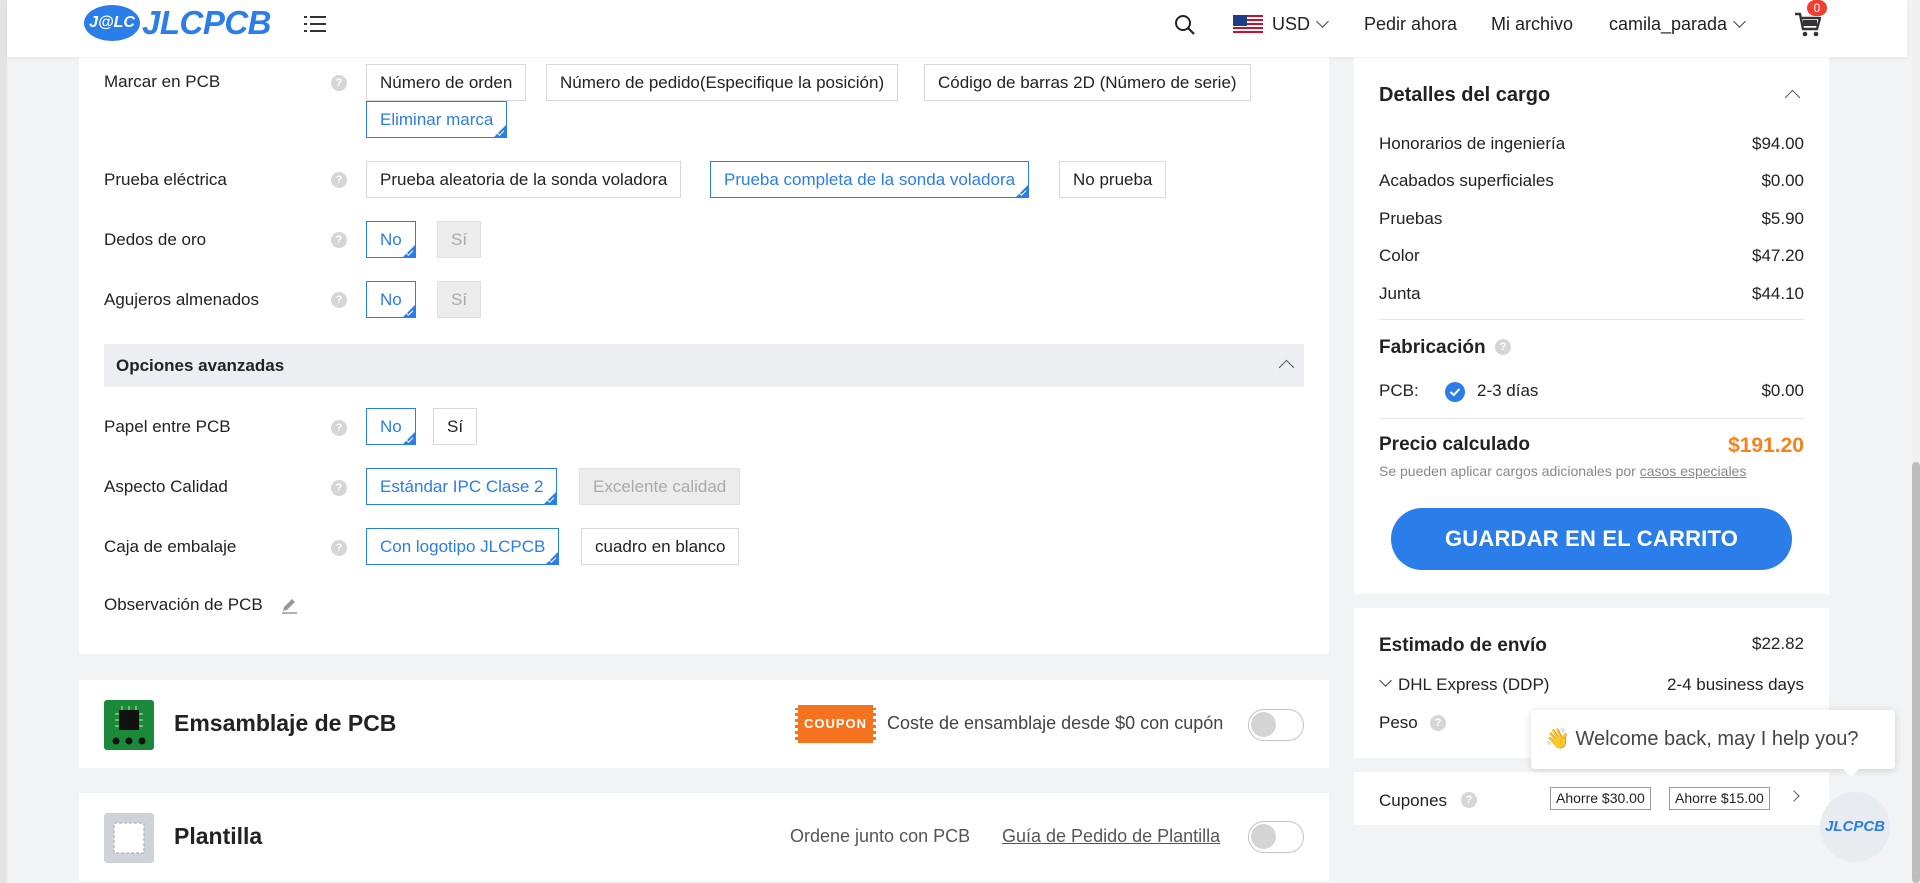 Image resolution: width=1920 pixels, height=883 pixels. What do you see at coordinates (1532, 24) in the screenshot?
I see `my-files-link: Mi archivo` at bounding box center [1532, 24].